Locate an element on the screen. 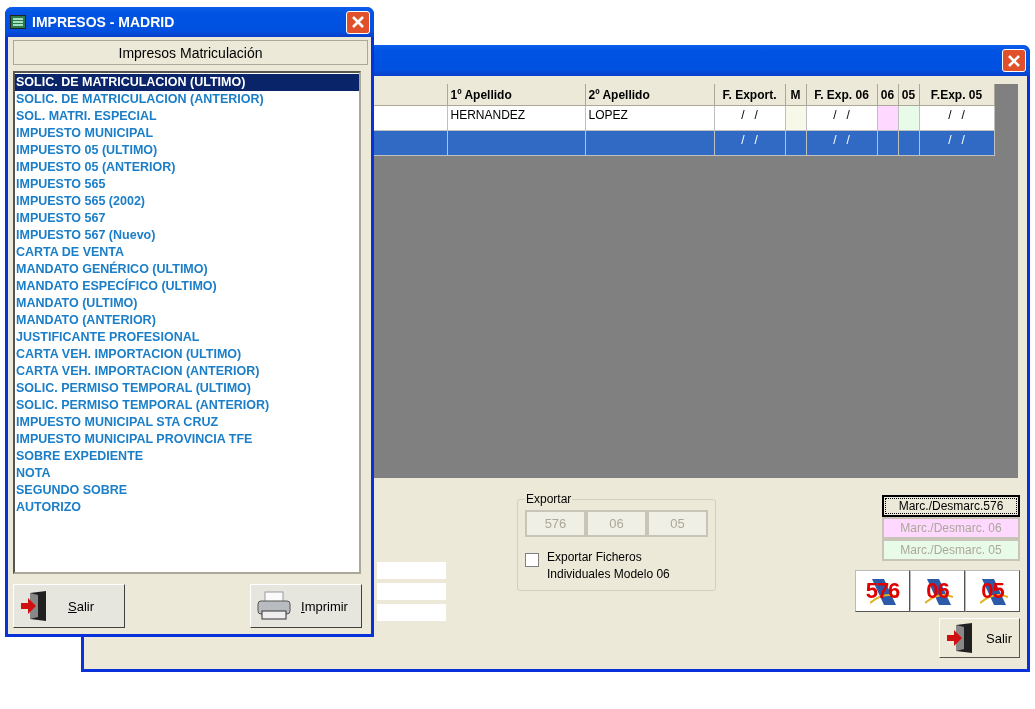  column-header: 06 is located at coordinates (887, 95).